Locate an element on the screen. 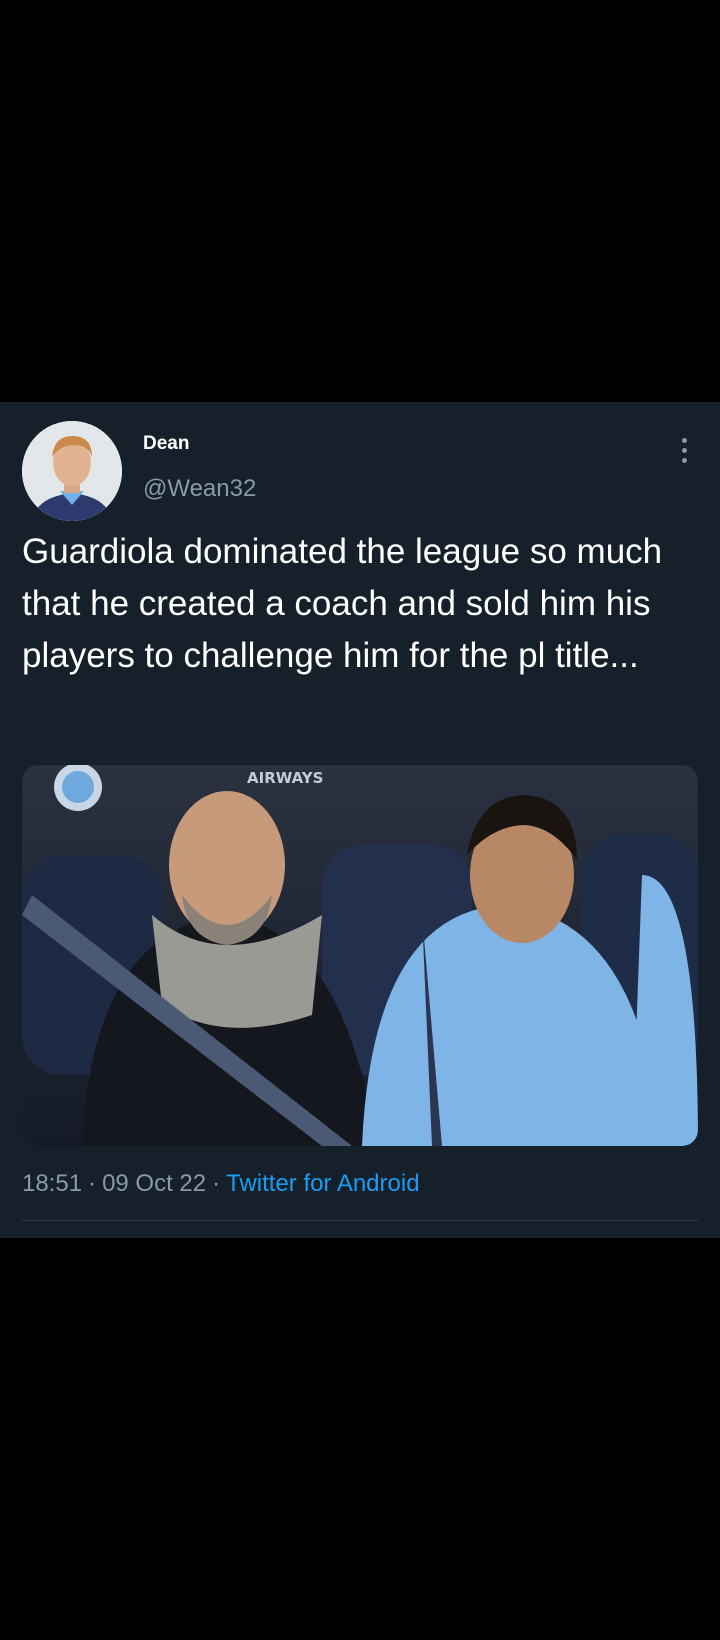  more-options-icon is located at coordinates (684, 450).